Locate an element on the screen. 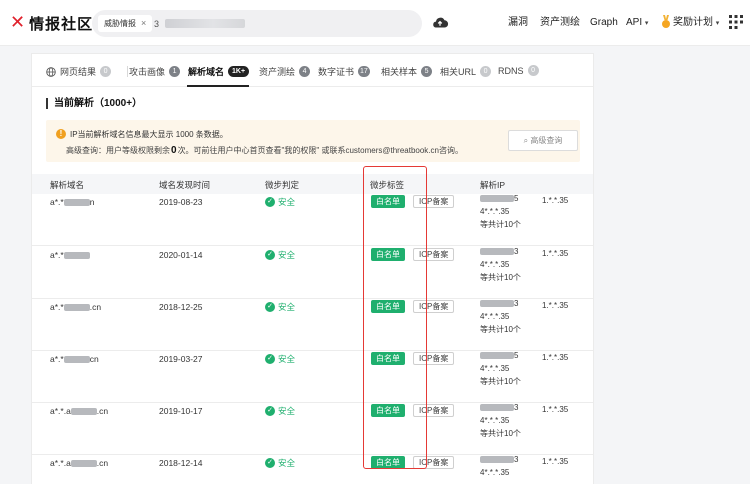  brand-logo: ✕ 情报社区 is located at coordinates (51, 23).